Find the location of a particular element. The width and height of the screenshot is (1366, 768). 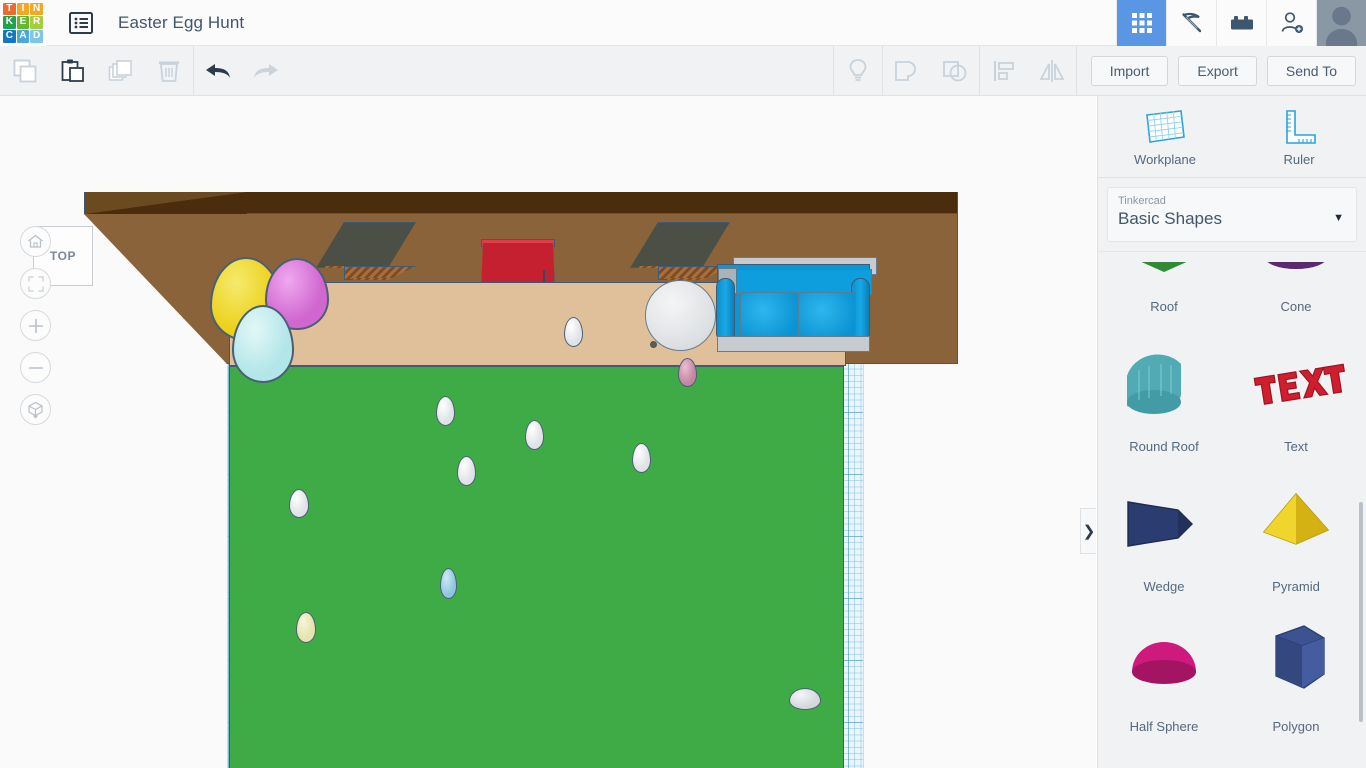

tinkercad-logo: T I N K E R C A D is located at coordinates (23, 23).